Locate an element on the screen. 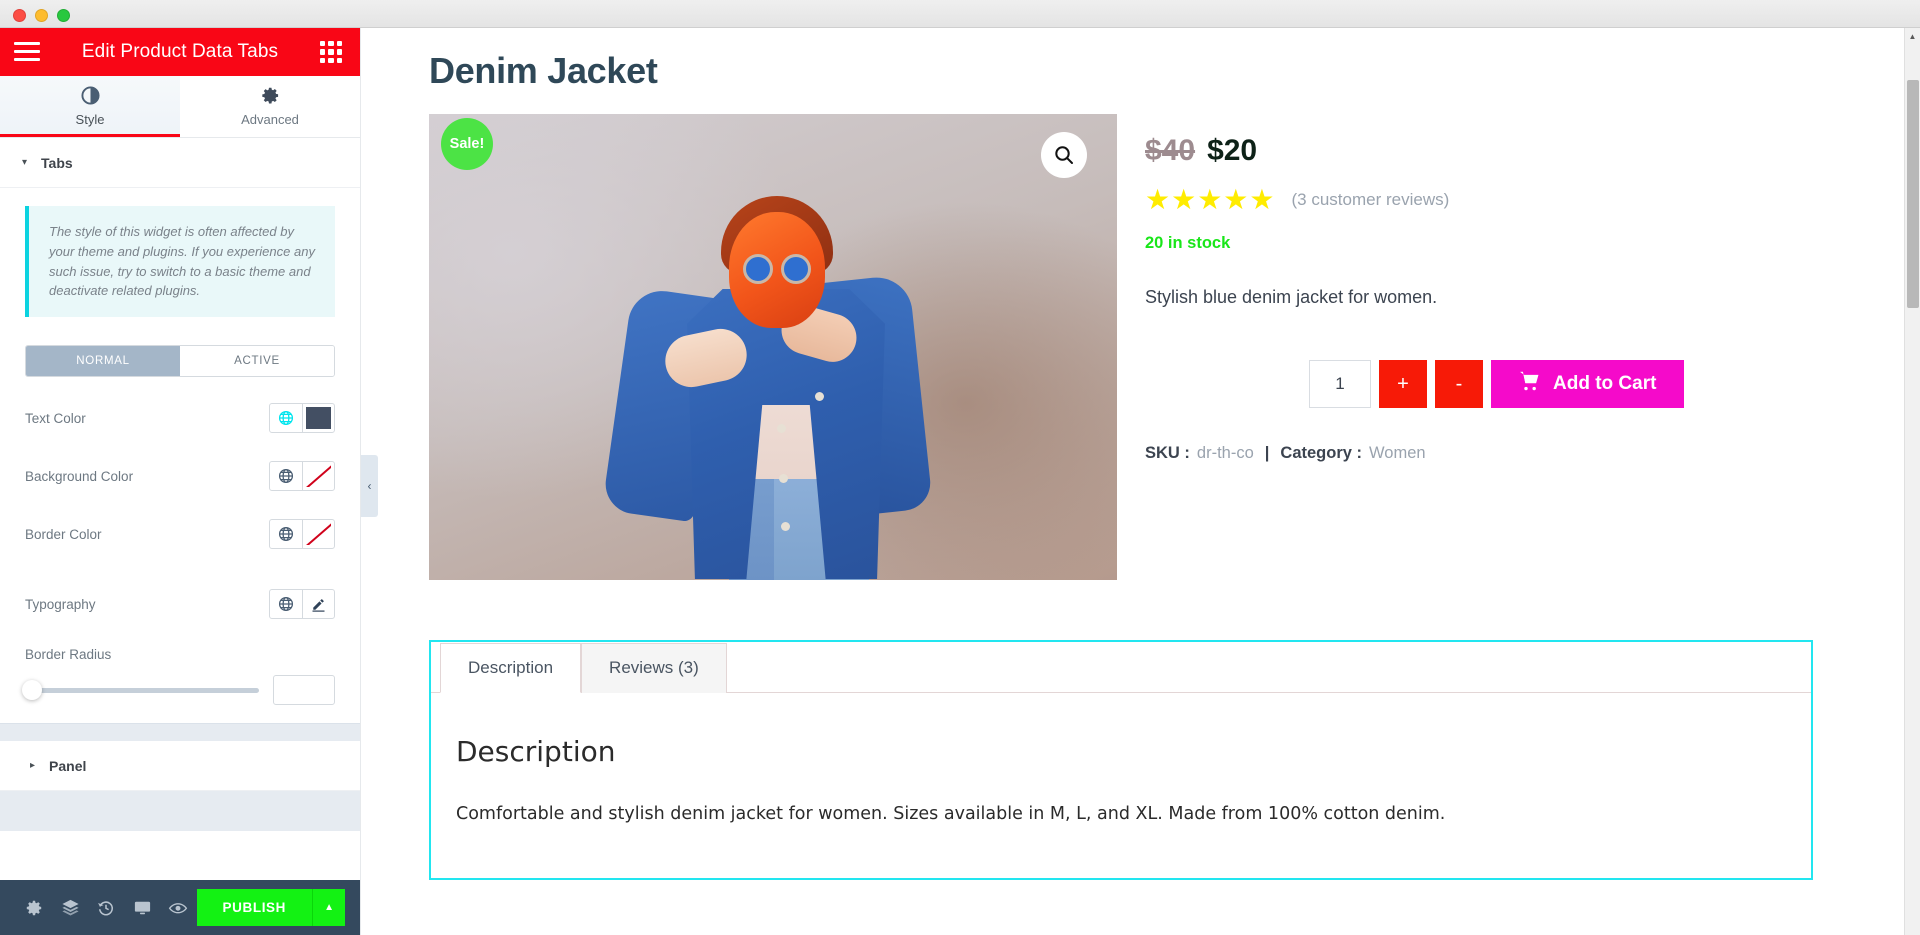 This screenshot has width=1920, height=935. control-label-border-color: Border Color is located at coordinates (63, 534).